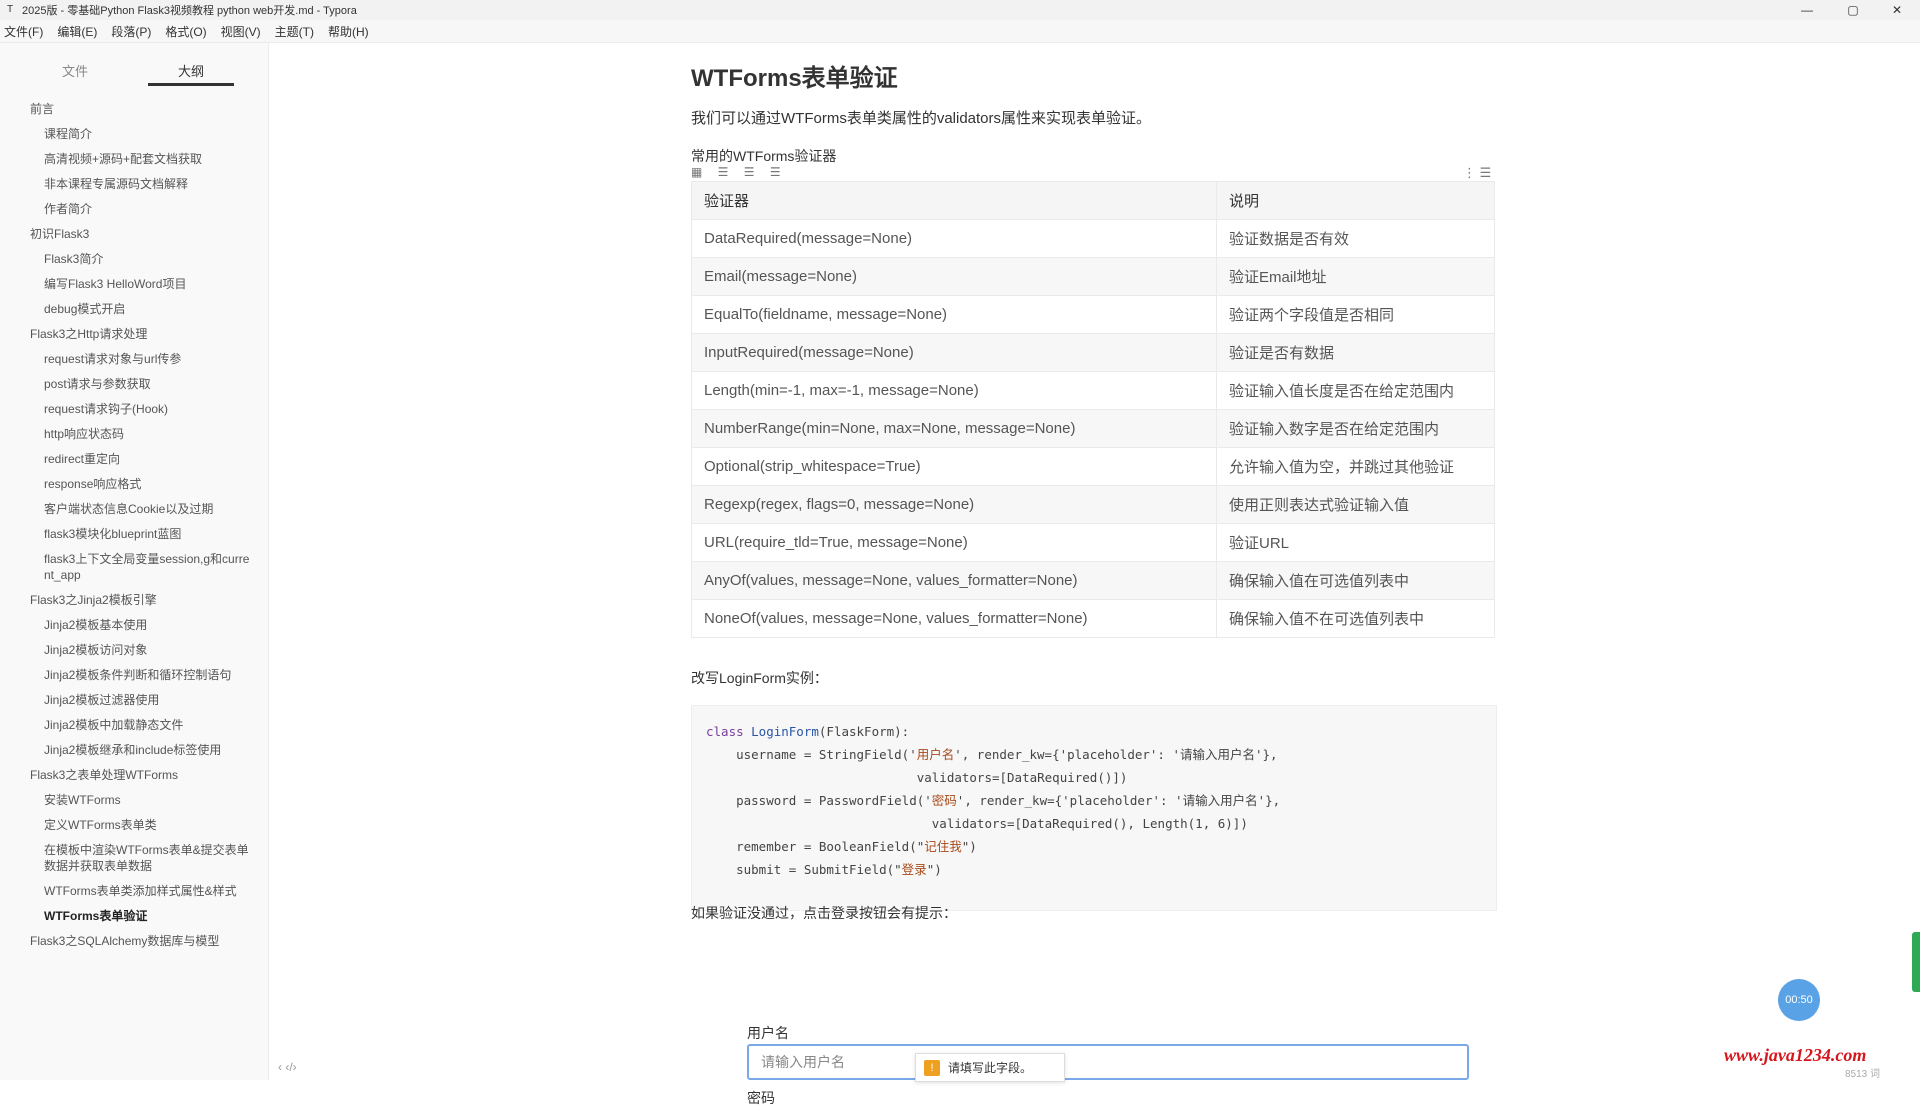  I want to click on outline-subitem: WTForms表单类添加样式属性&样式, so click(125, 891).